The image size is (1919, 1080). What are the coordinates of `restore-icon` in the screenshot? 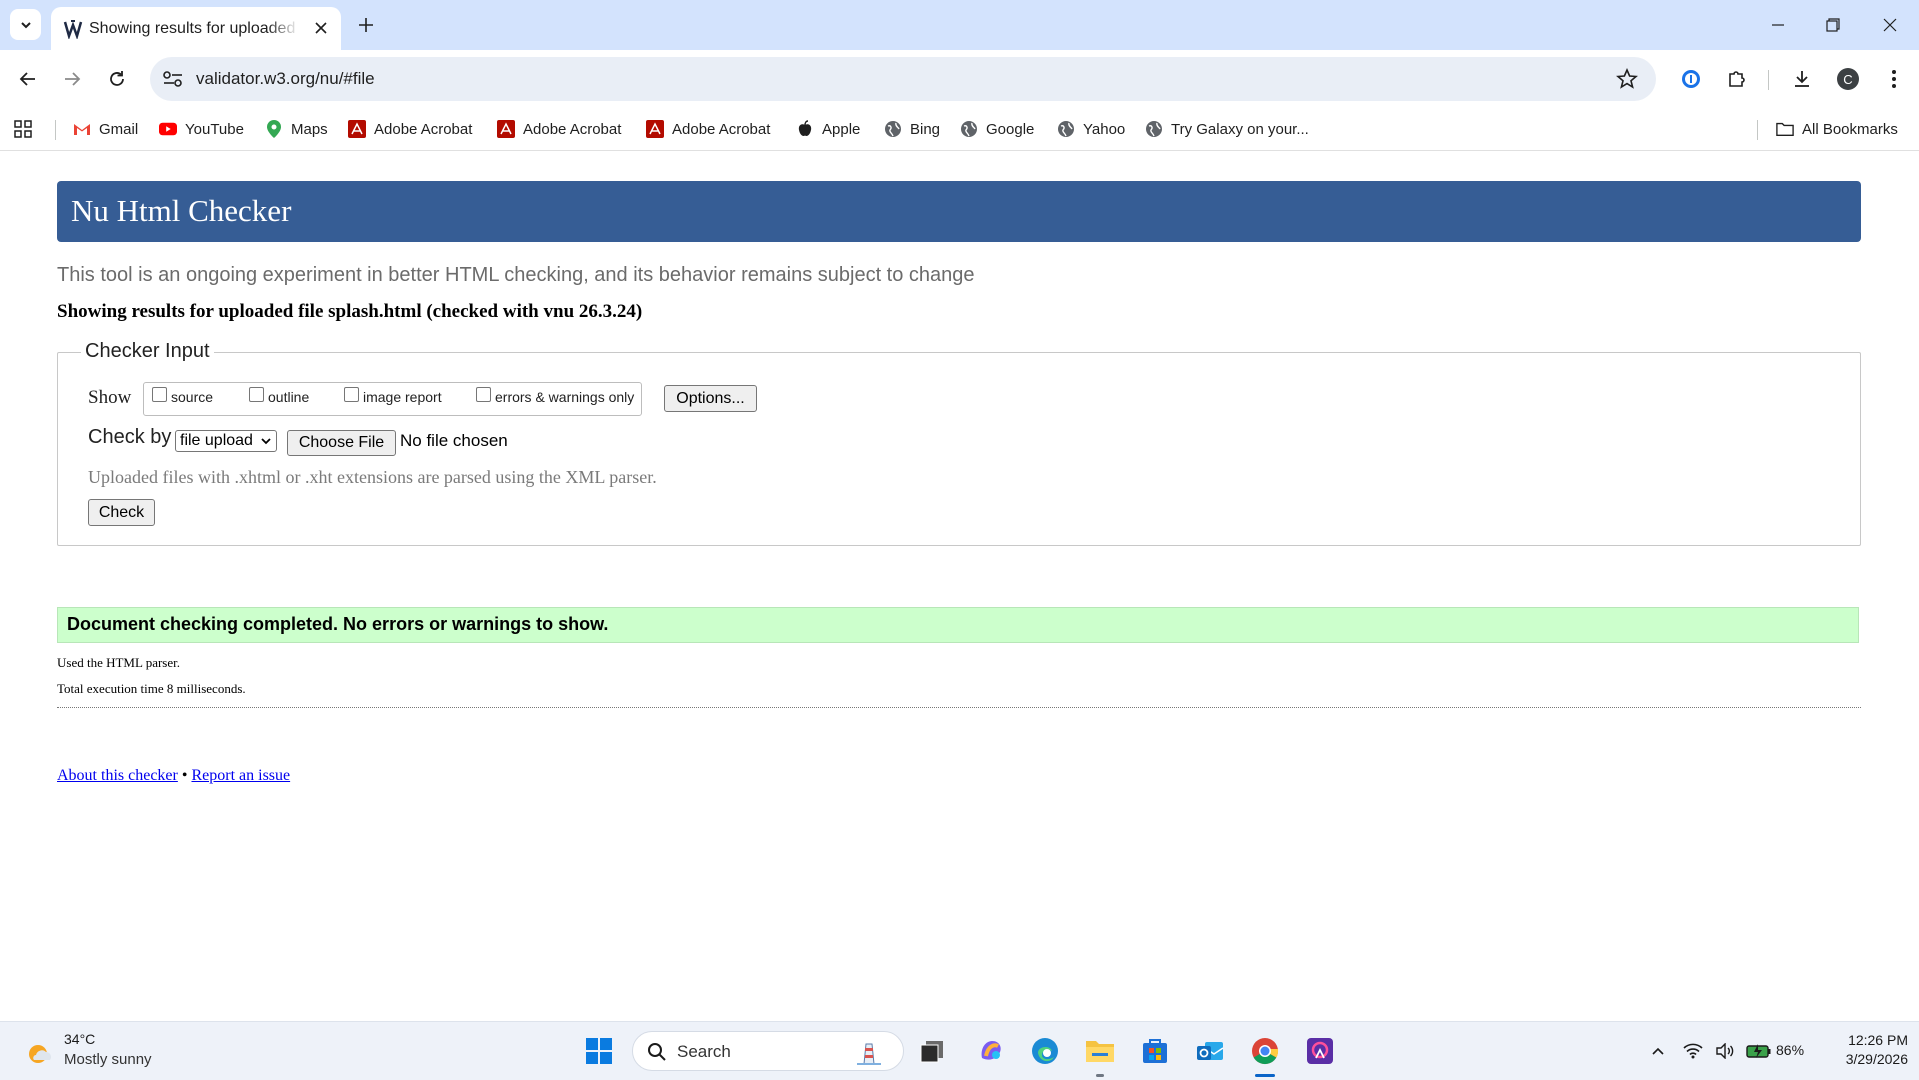 It's located at (1833, 25).